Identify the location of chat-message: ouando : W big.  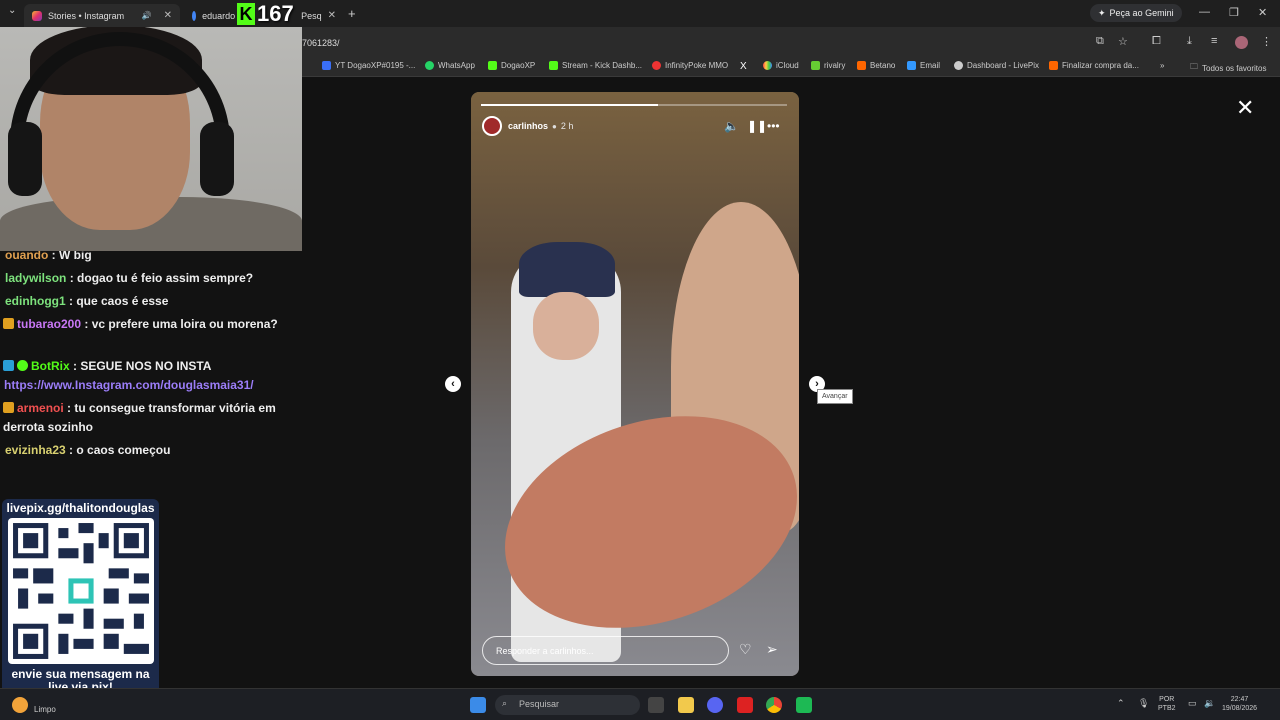
(151, 258).